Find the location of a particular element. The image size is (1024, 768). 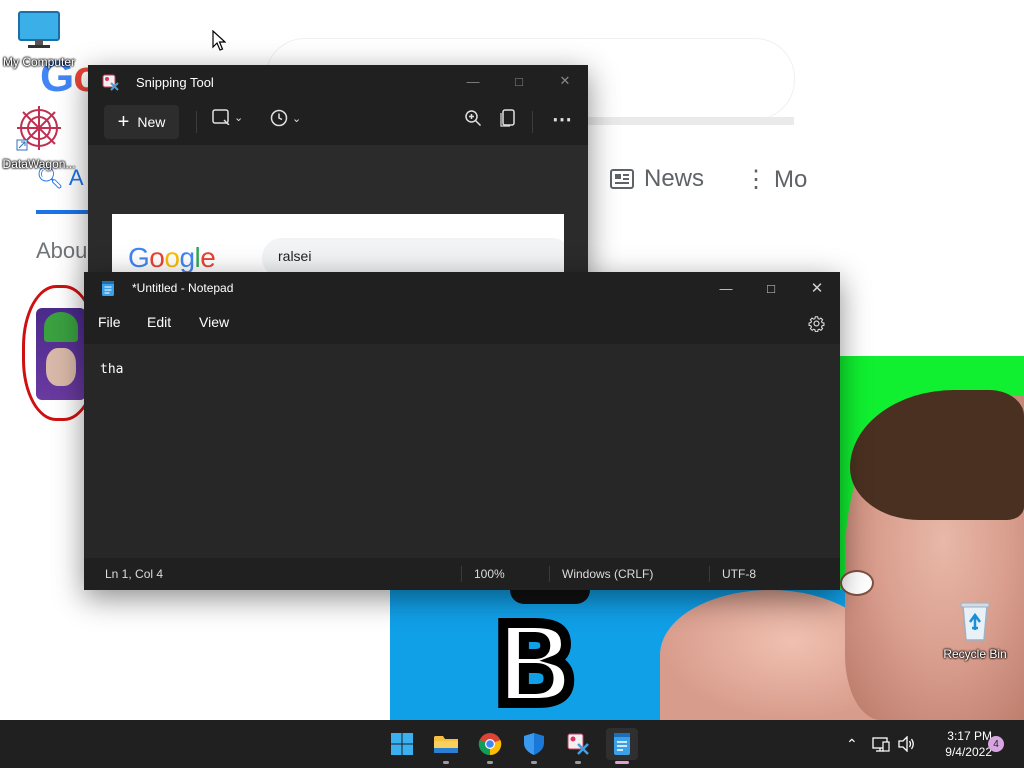

gear-icon is located at coordinates (816, 324).